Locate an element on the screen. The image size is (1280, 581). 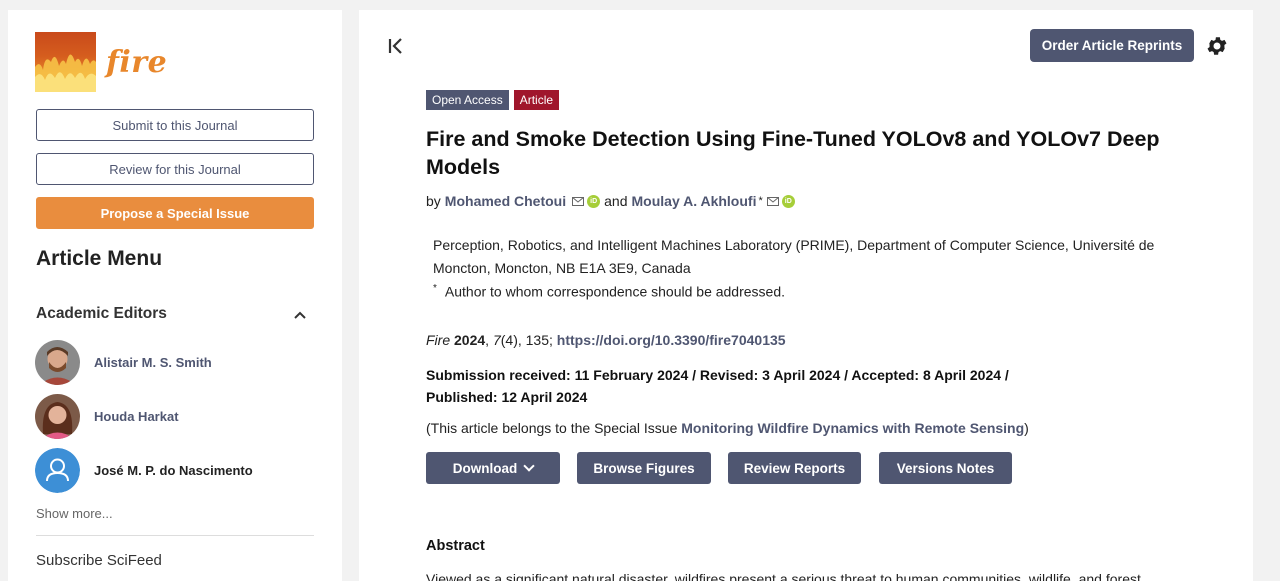
page-scrollbar is located at coordinates (1276, 290).